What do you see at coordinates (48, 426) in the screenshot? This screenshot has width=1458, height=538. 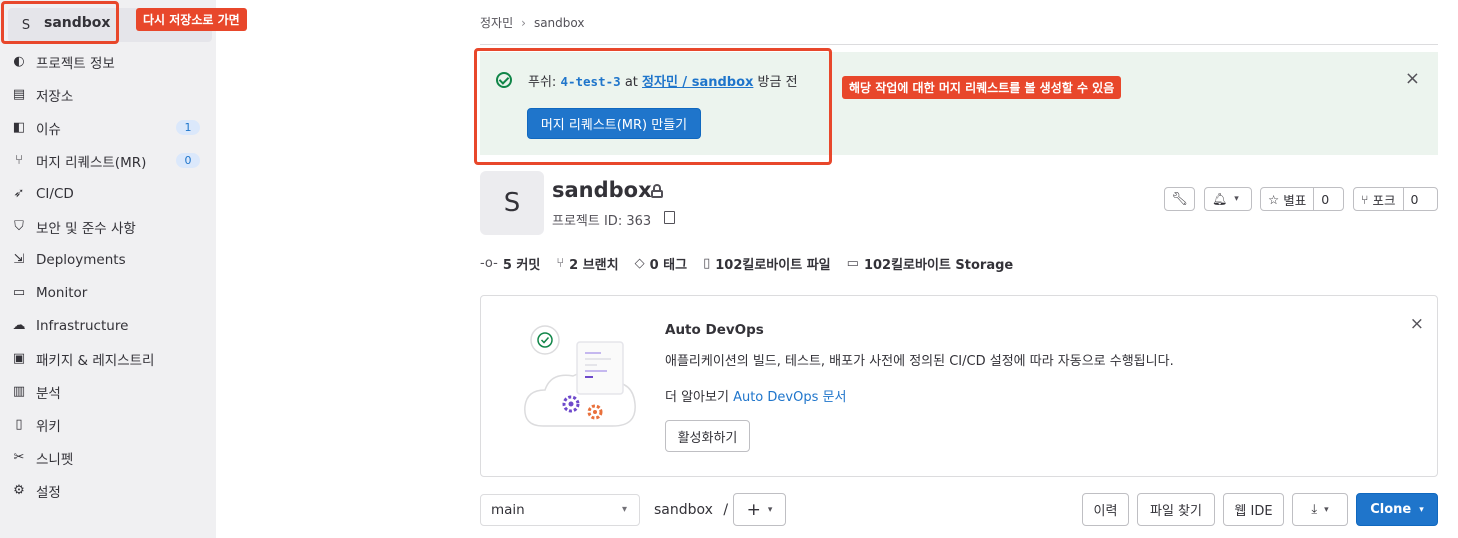 I see `sidebar-item-label: 위키` at bounding box center [48, 426].